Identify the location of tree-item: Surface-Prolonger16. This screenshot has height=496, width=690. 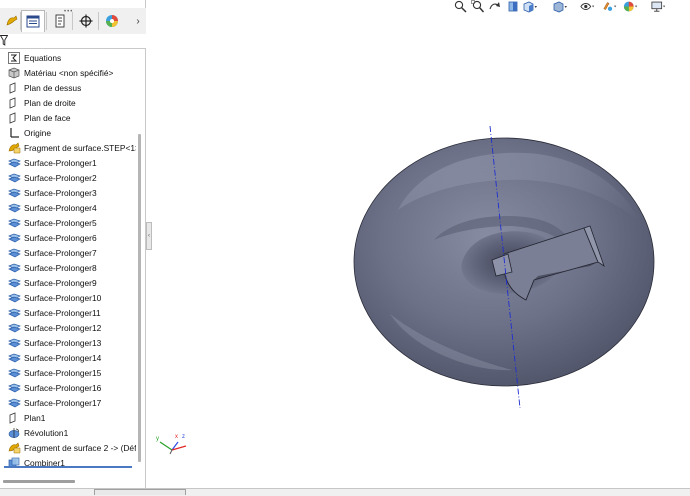
(72, 388).